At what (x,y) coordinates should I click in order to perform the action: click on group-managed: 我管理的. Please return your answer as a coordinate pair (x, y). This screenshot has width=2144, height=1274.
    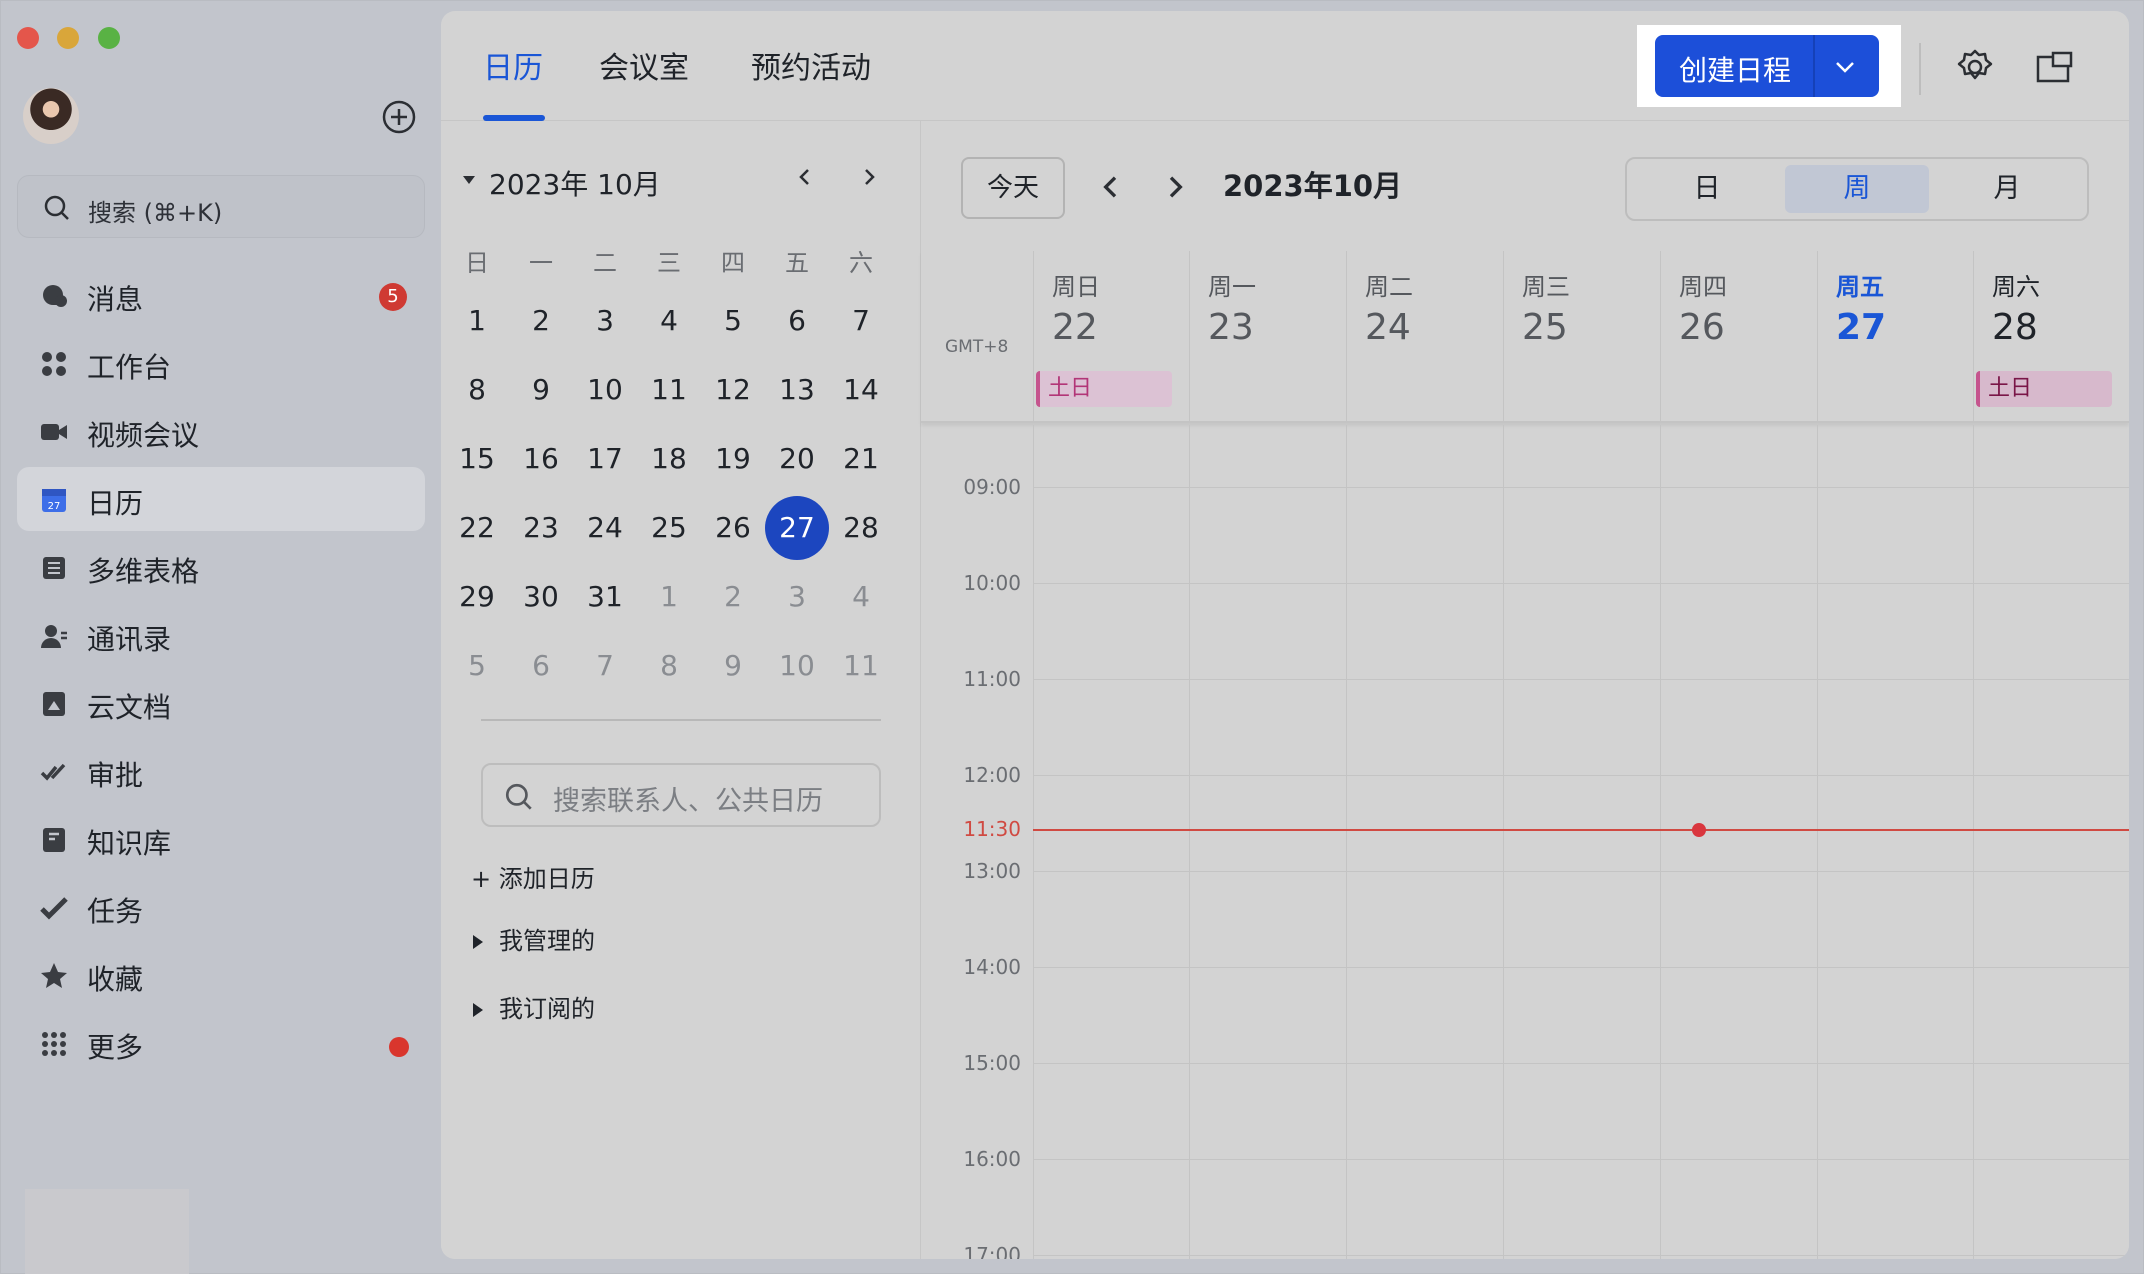
    Looking at the image, I should click on (534, 938).